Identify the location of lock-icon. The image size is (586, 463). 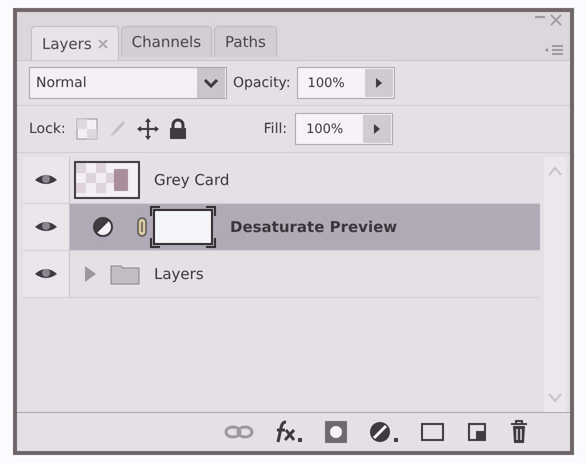
(178, 129).